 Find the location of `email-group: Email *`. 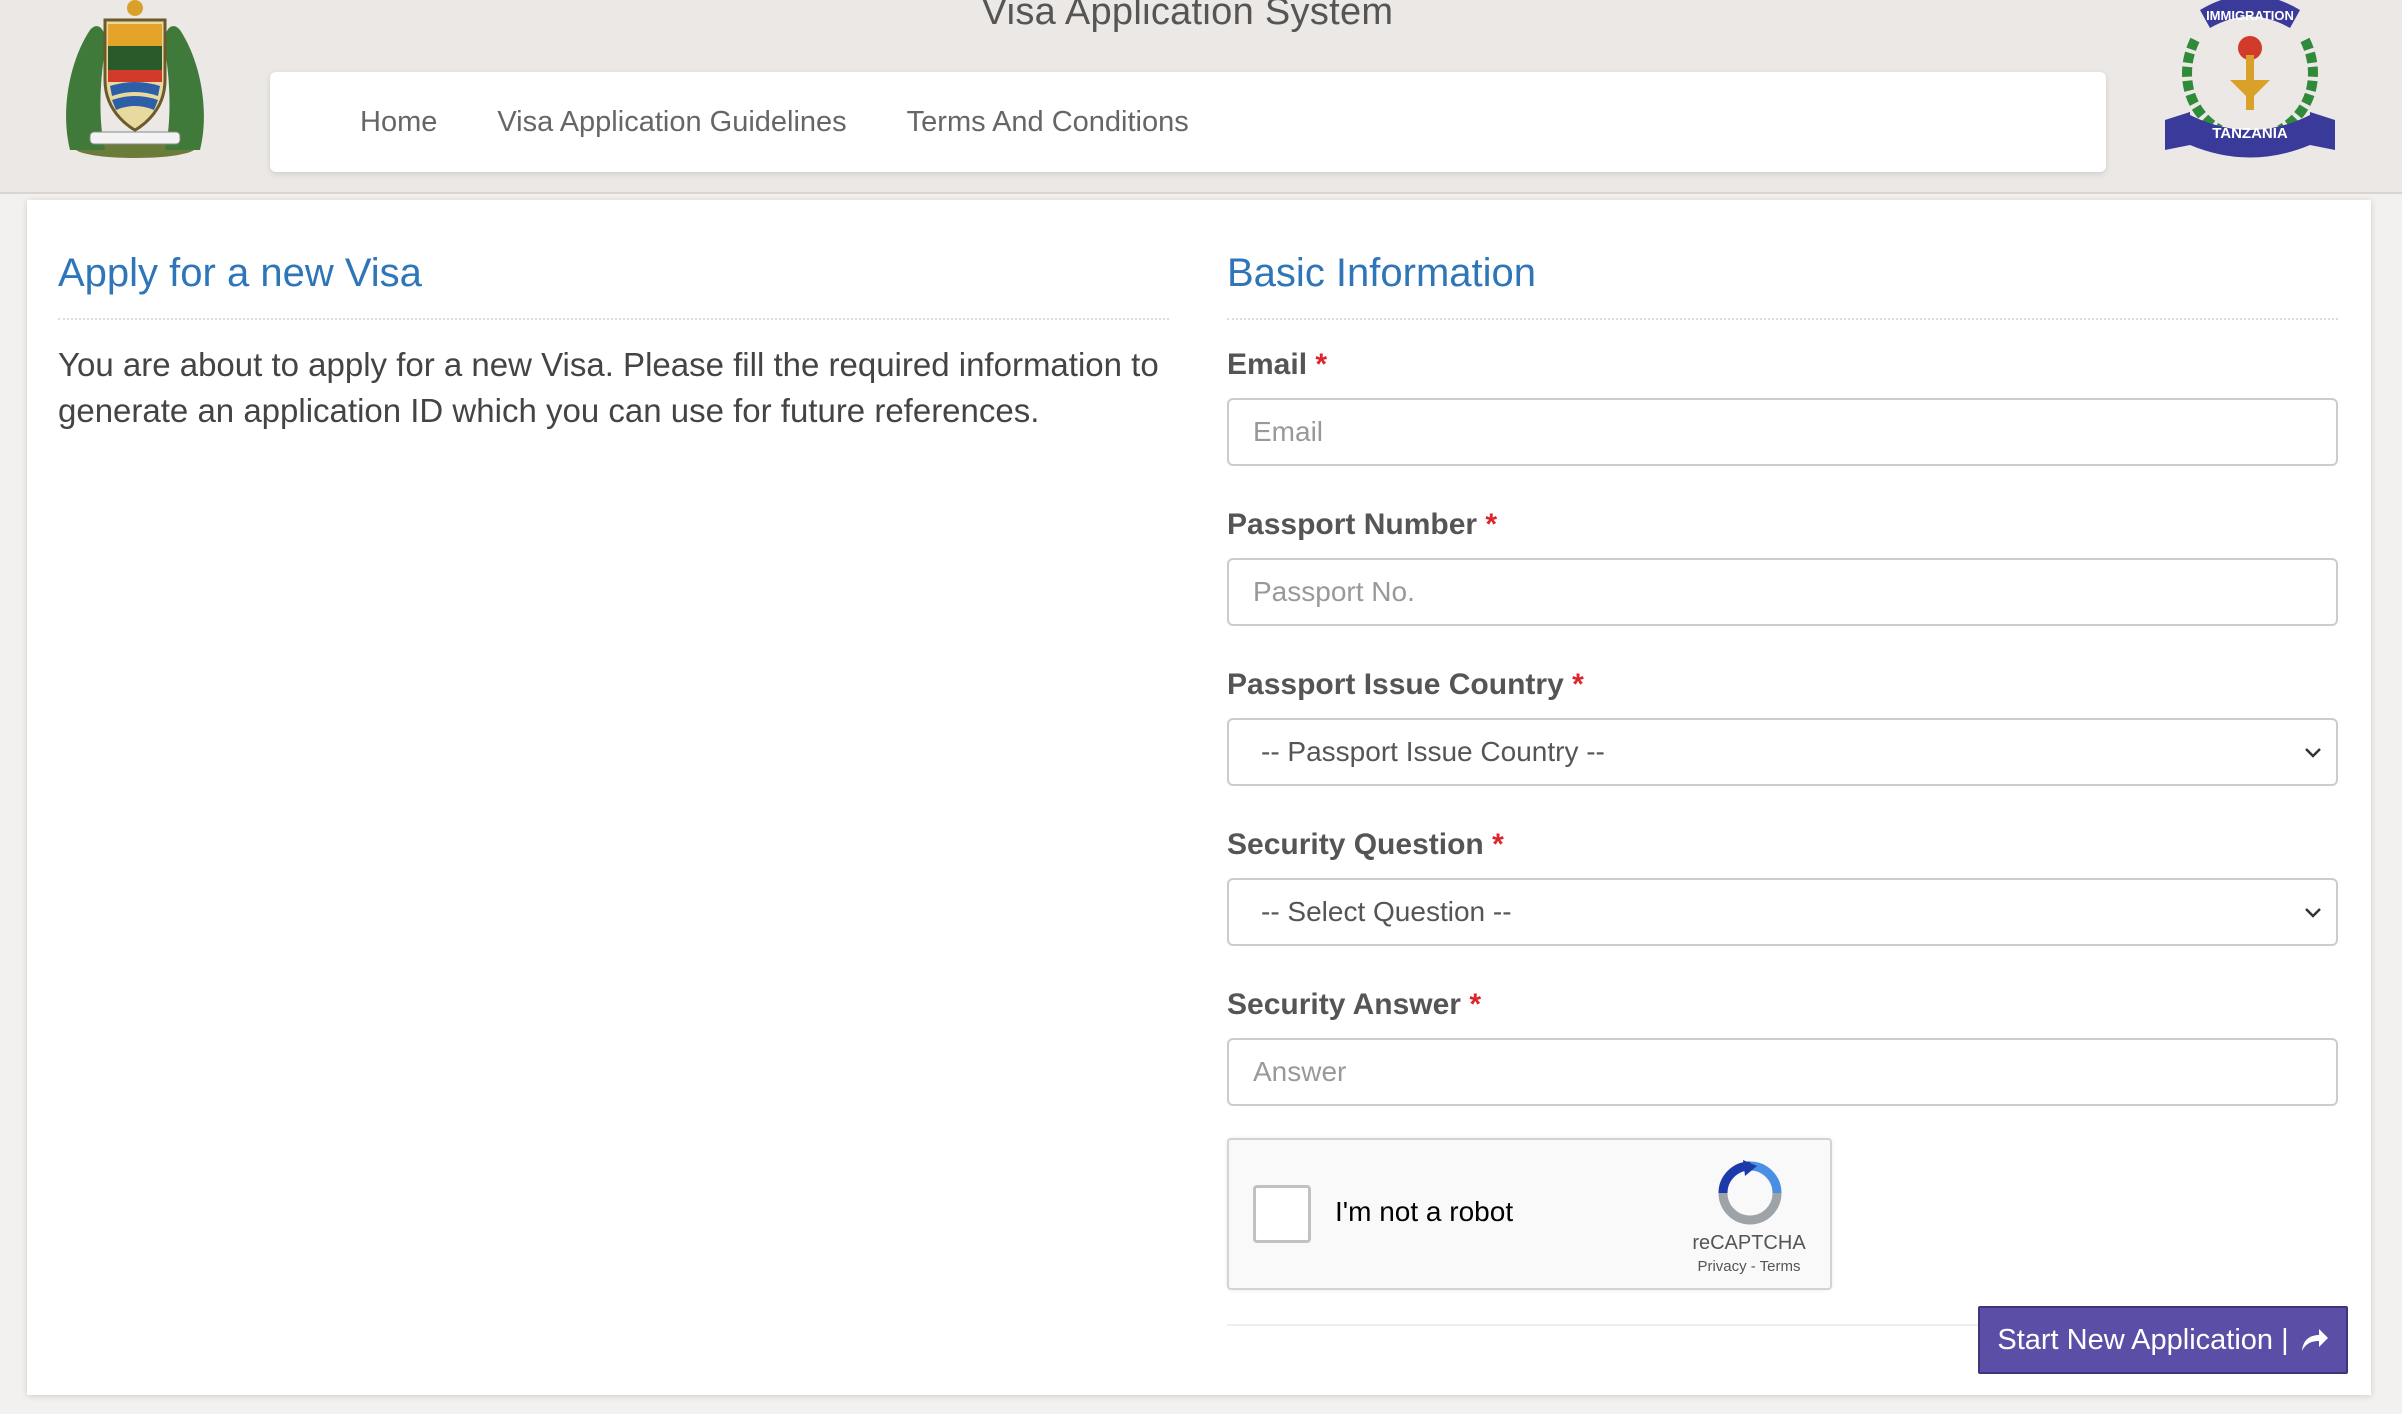

email-group: Email * is located at coordinates (1782, 404).